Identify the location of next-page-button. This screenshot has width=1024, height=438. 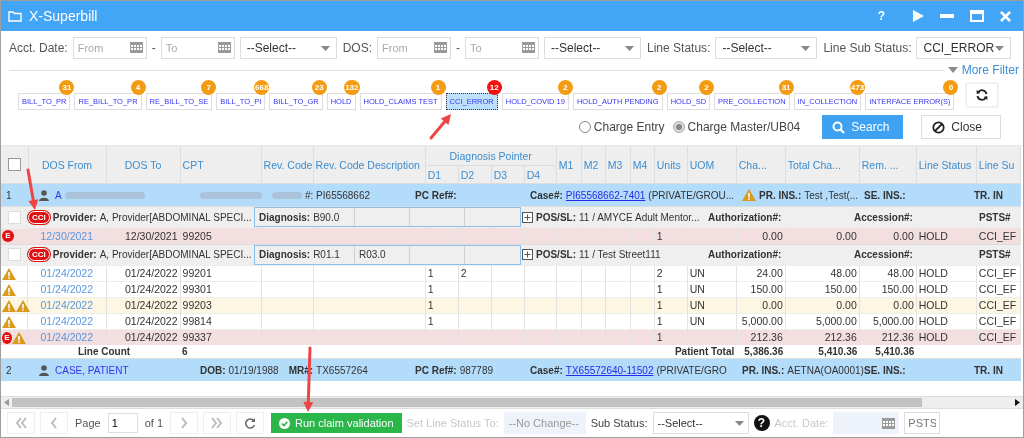
(184, 423).